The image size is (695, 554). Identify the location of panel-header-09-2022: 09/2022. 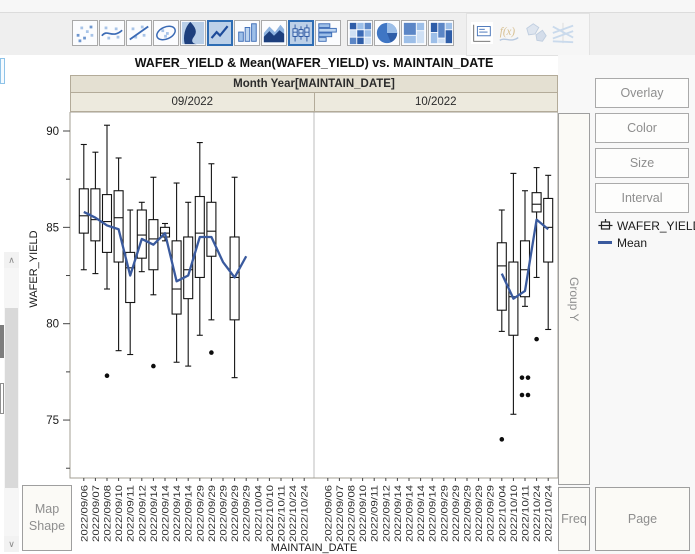
(193, 102).